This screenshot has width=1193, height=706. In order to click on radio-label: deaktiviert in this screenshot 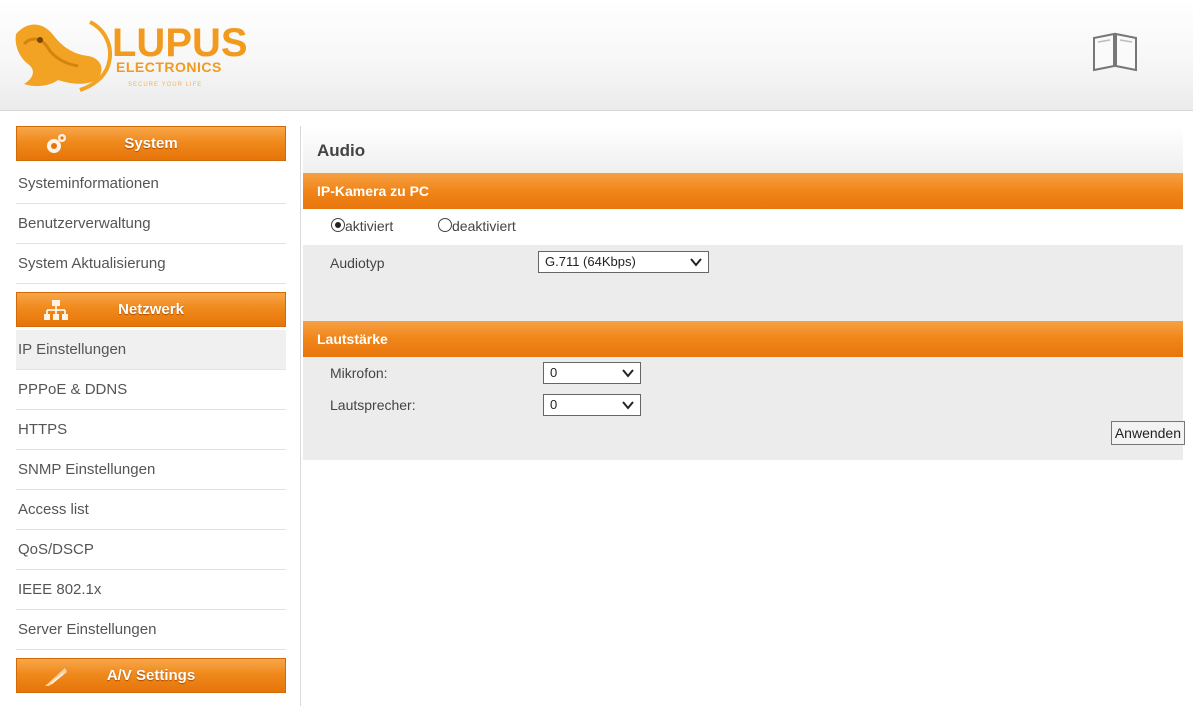, I will do `click(484, 226)`.